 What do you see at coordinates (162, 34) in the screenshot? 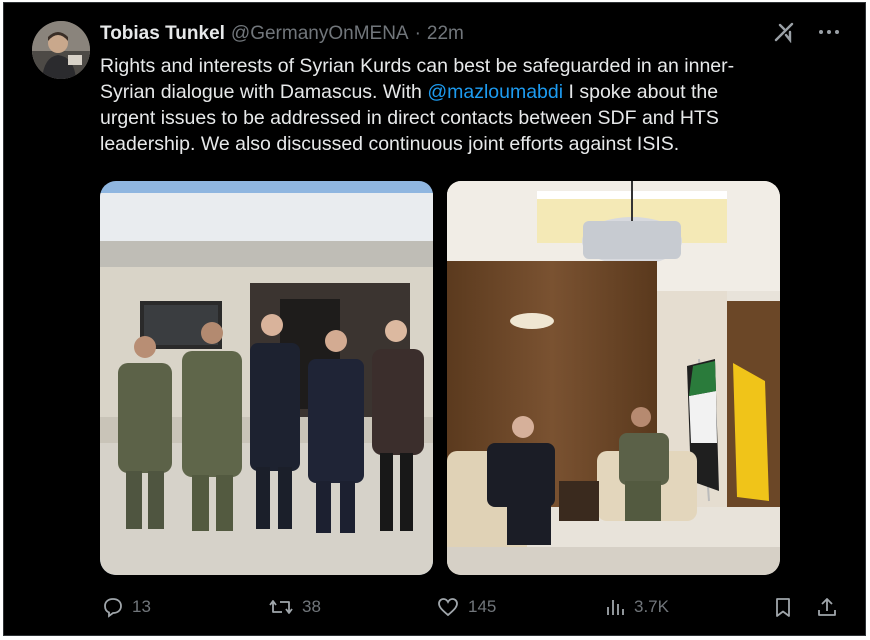
I see `author-name: Tobias Tunkel` at bounding box center [162, 34].